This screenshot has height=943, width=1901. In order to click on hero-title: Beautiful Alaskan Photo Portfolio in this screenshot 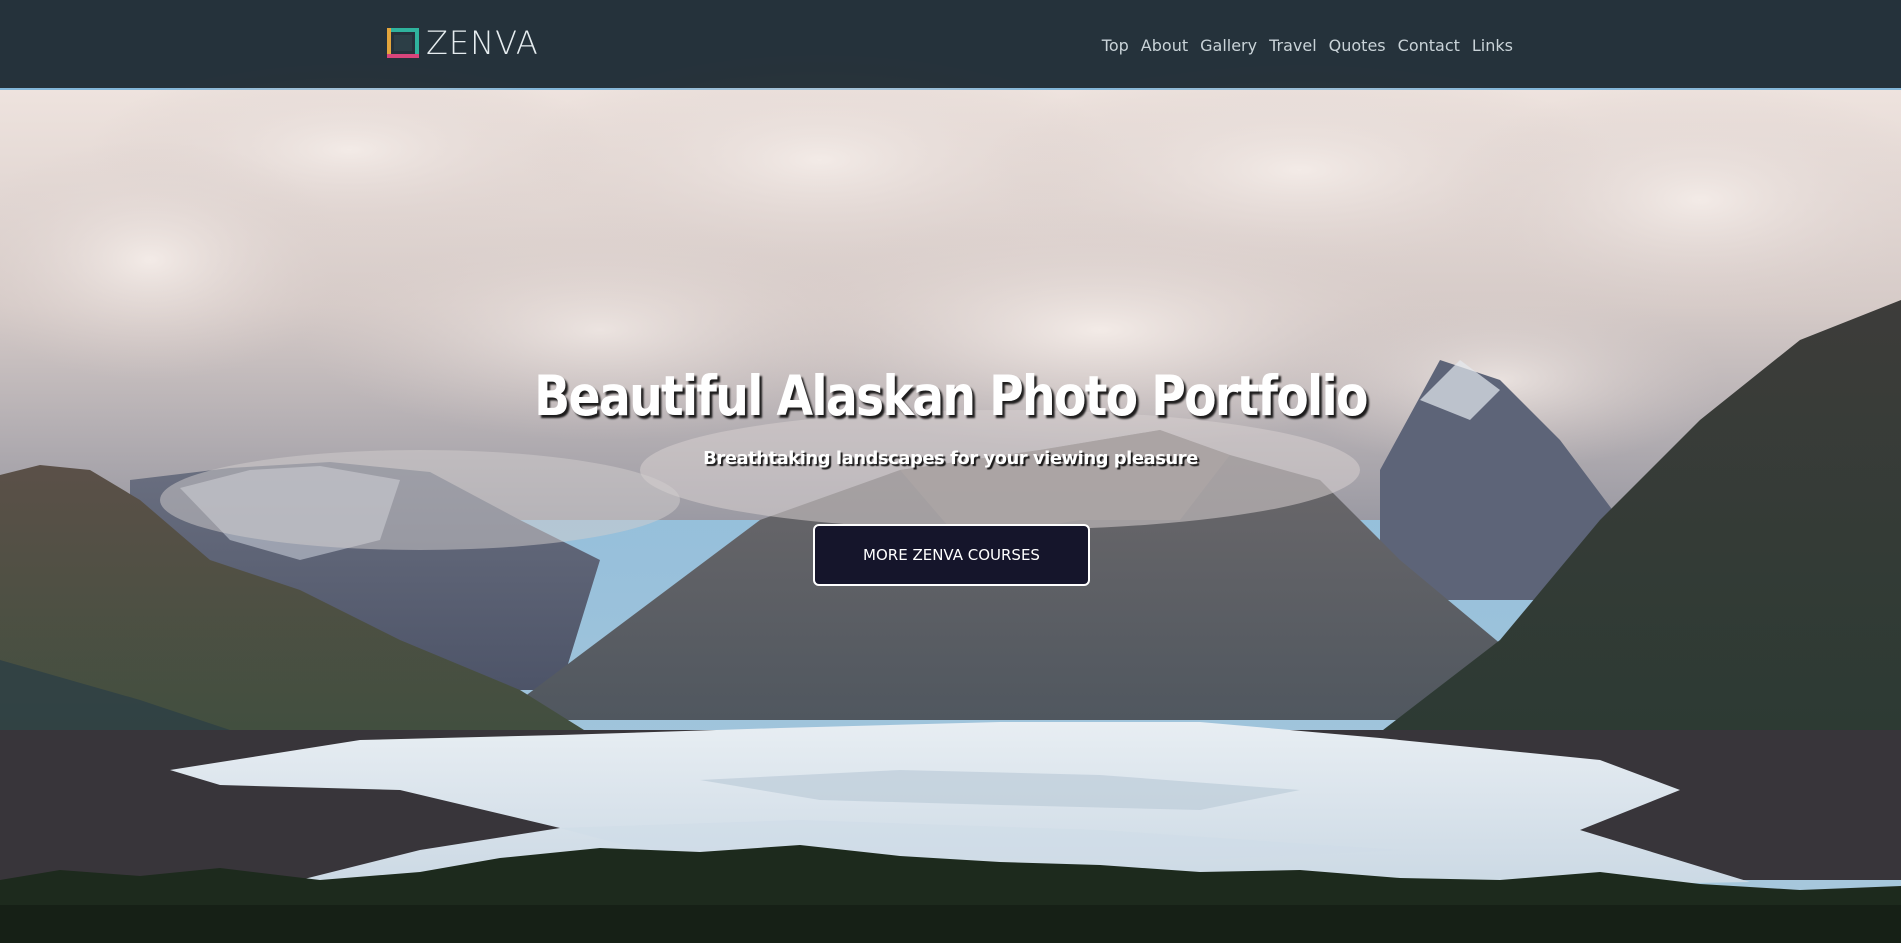, I will do `click(951, 396)`.